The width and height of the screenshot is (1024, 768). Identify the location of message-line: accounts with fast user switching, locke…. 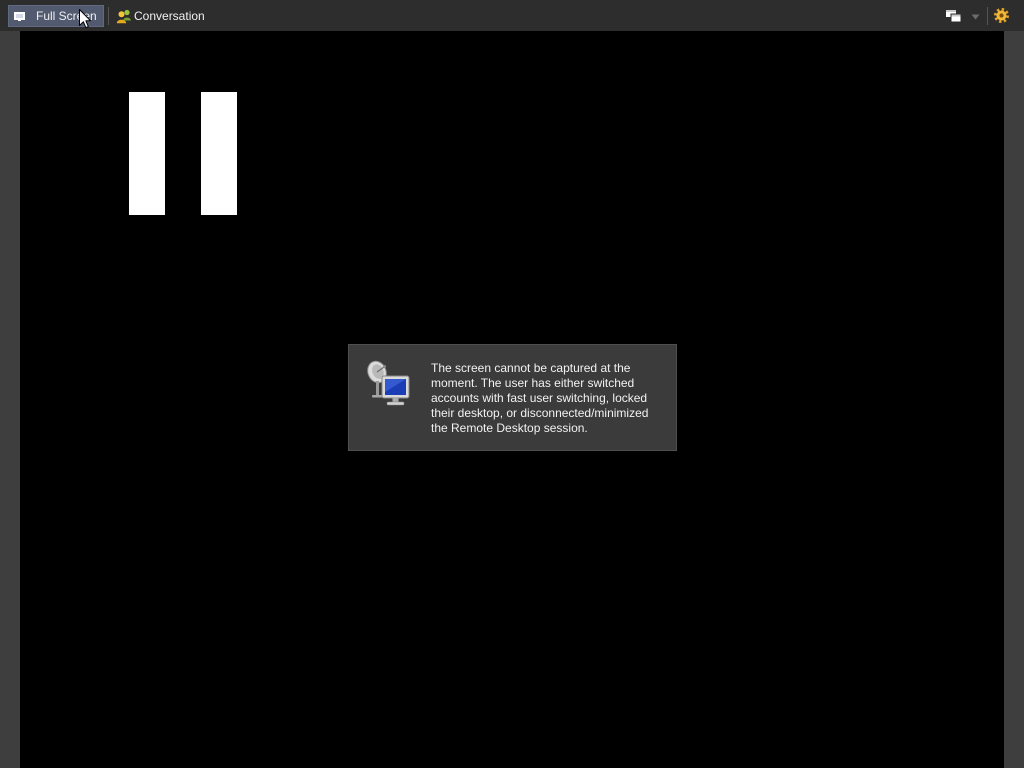
(539, 398).